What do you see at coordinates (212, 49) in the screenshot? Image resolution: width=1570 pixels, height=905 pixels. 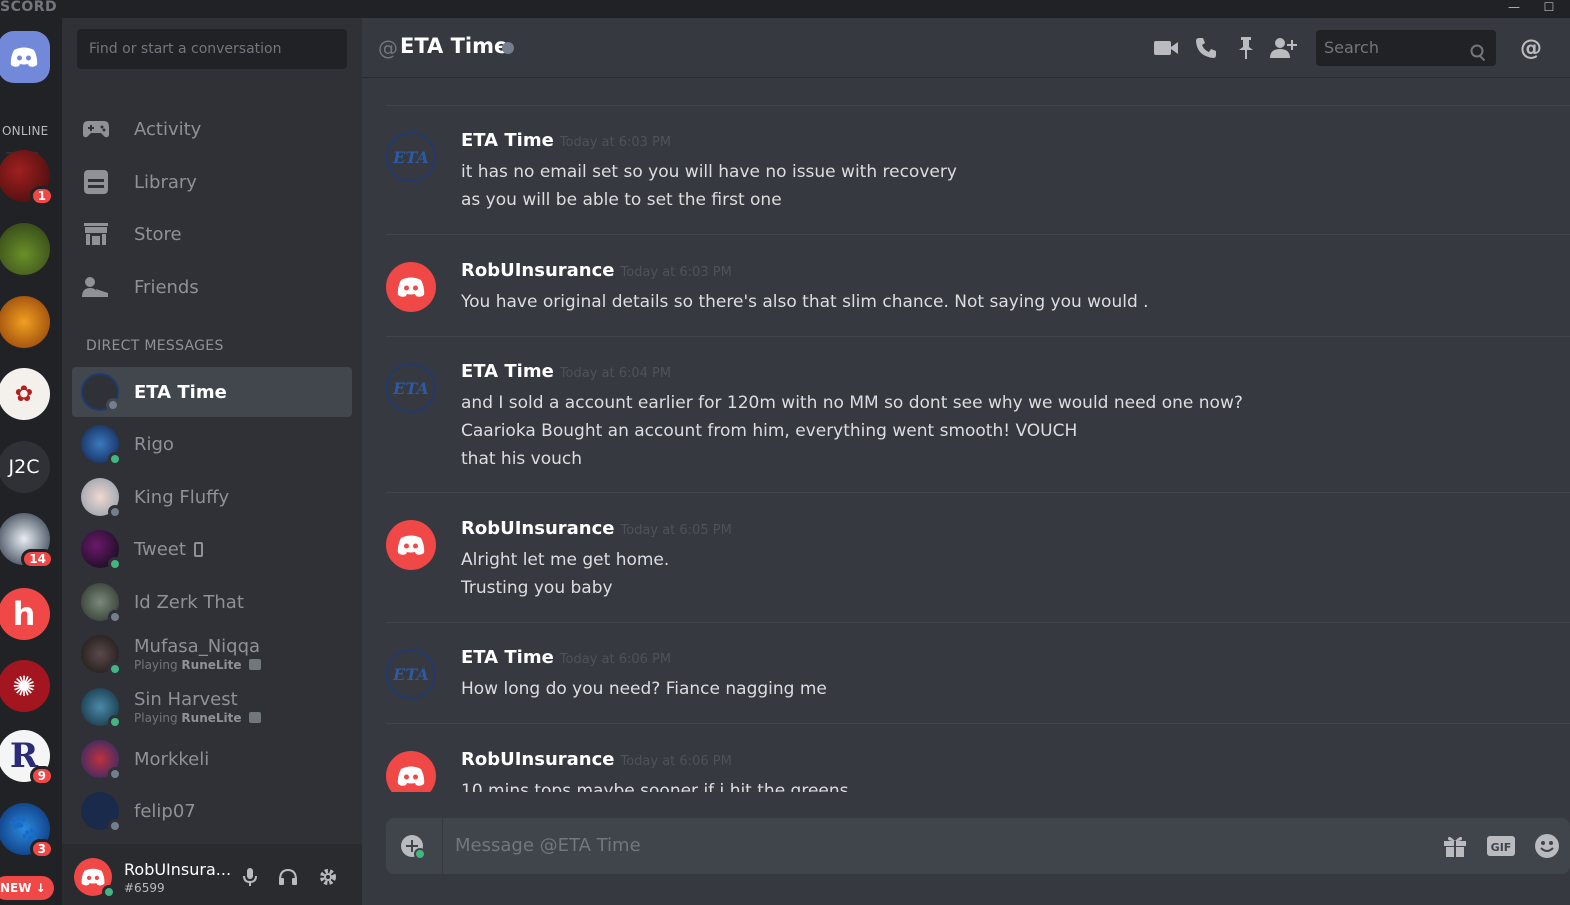 I see `find-conversation-input: Find or start a conversation` at bounding box center [212, 49].